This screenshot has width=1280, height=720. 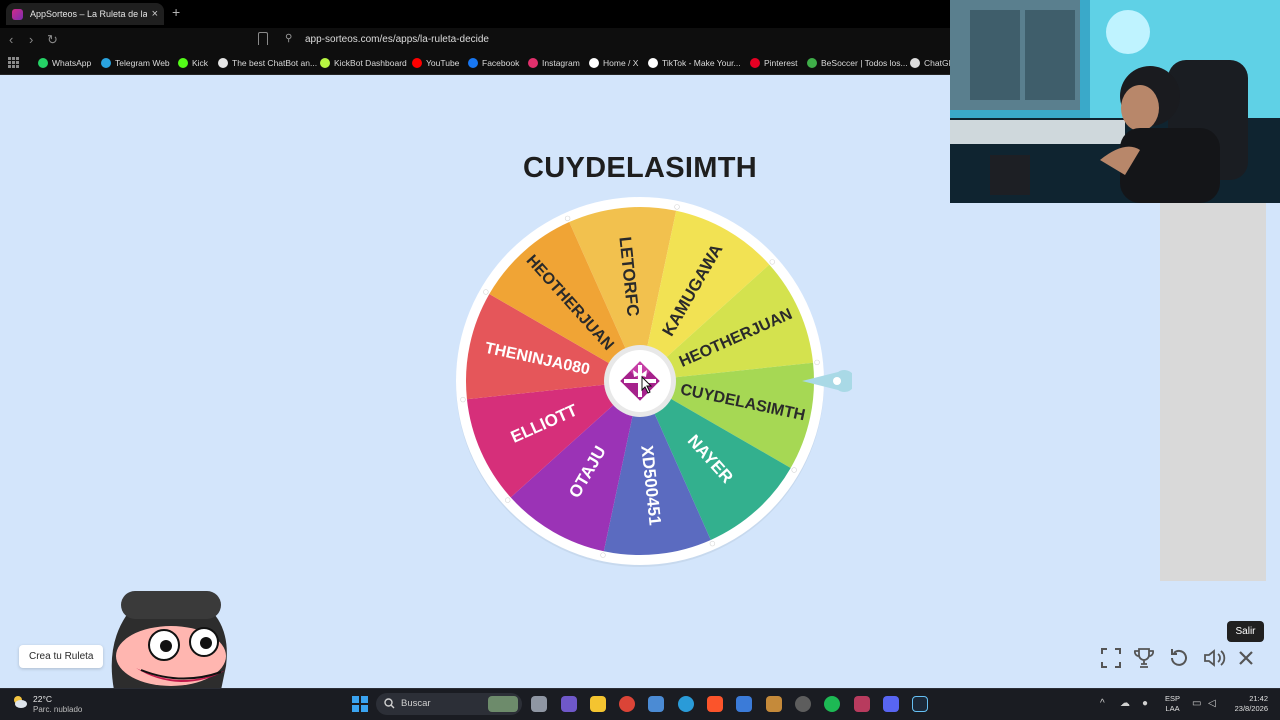 I want to click on x-icon, so click(x=594, y=63).